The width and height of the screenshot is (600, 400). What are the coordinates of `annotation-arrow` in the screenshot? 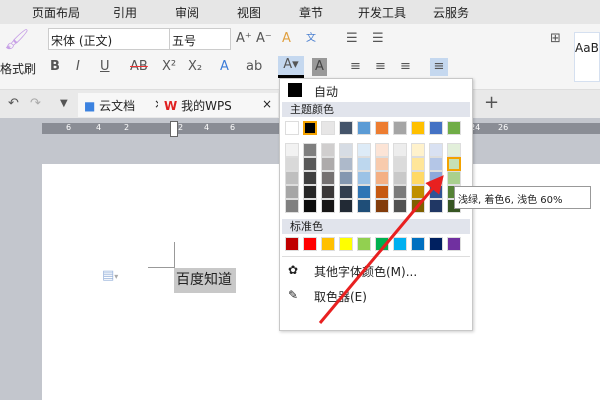 It's located at (381, 249).